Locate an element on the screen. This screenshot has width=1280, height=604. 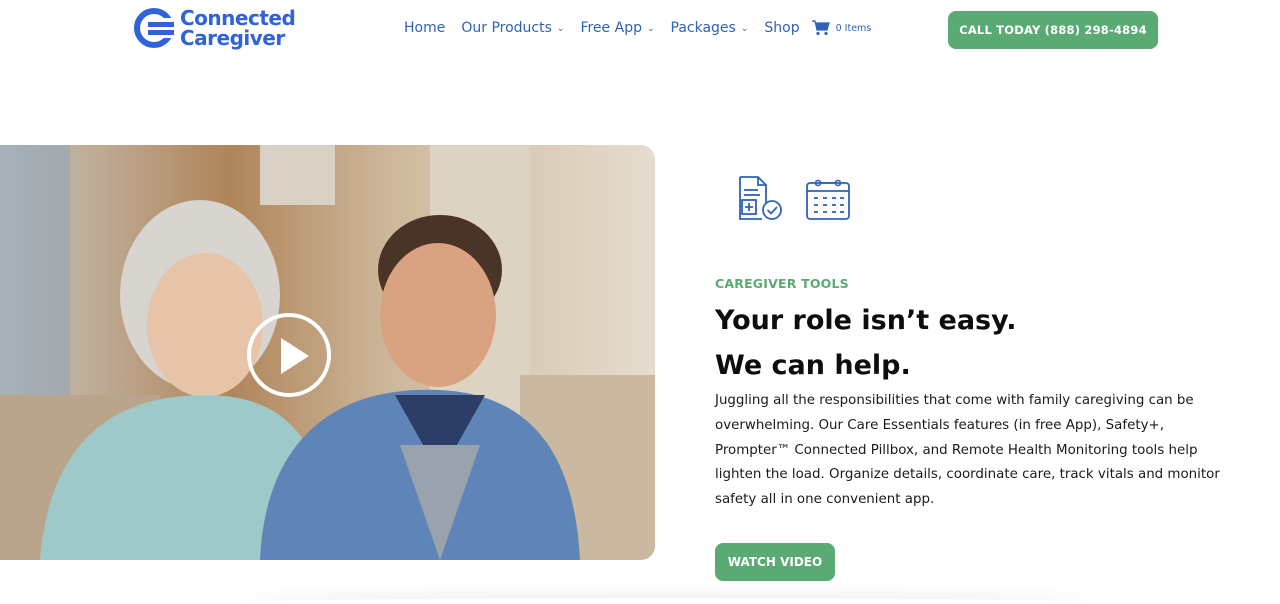
nav-shop-label: Shop is located at coordinates (782, 28).